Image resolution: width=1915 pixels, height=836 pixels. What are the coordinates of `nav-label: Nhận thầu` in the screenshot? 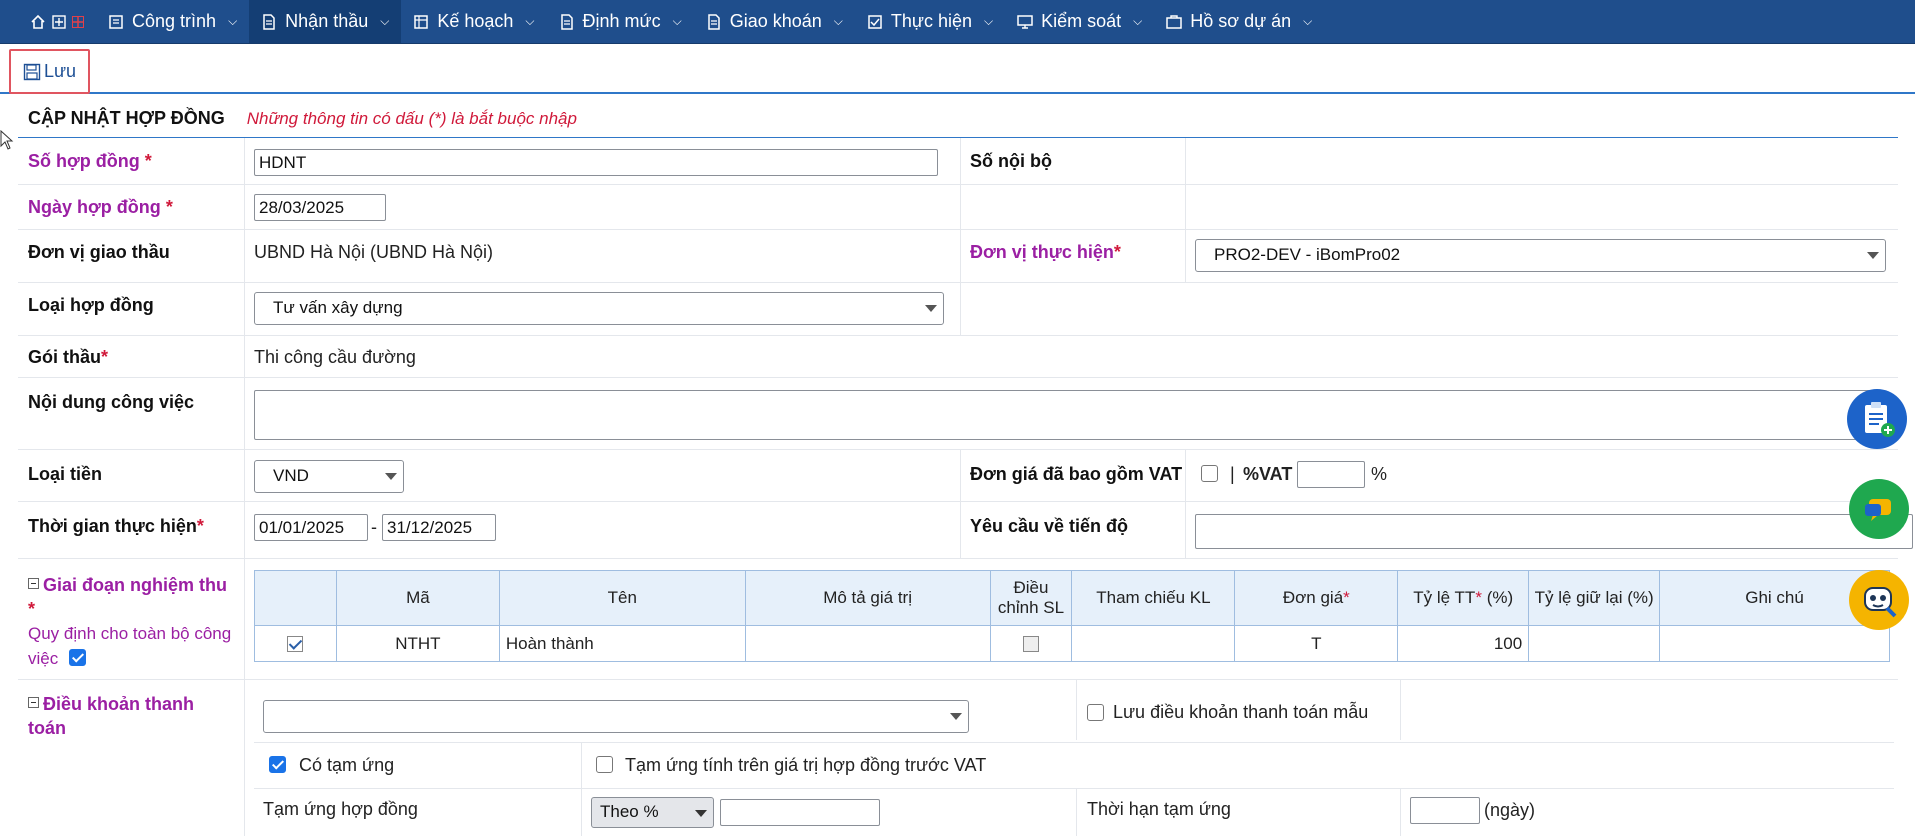 It's located at (327, 21).